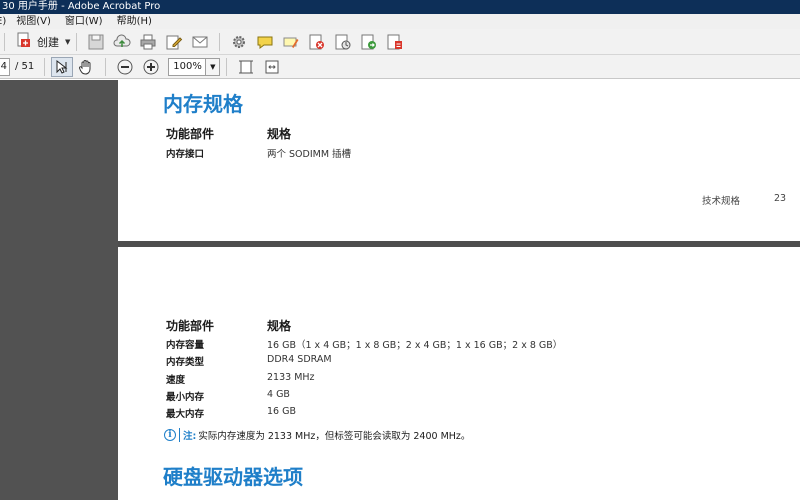  I want to click on window-title: 30 用户手册 - Adobe Acrobat Pro, so click(81, 6).